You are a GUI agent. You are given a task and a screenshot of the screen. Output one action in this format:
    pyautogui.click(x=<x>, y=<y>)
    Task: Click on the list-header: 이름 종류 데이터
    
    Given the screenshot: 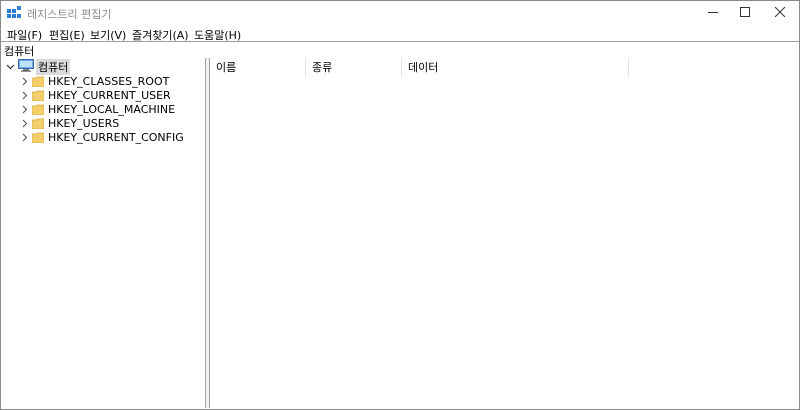 What is the action you would take?
    pyautogui.click(x=504, y=67)
    